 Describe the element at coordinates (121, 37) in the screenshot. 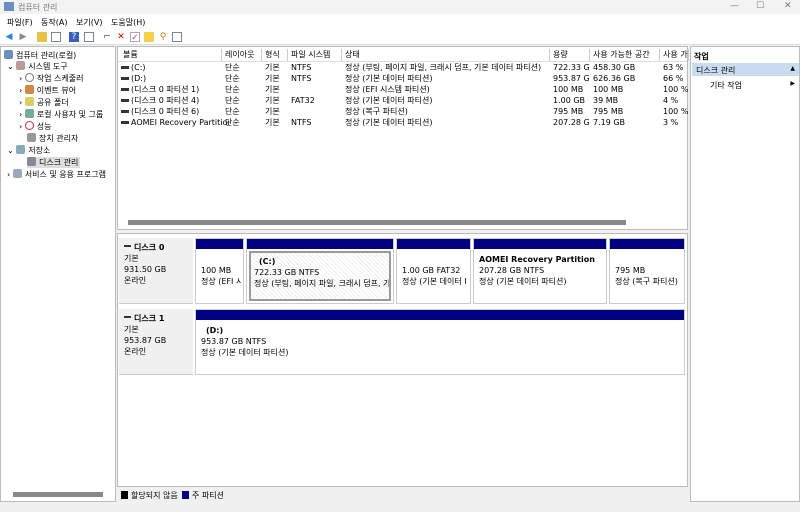

I see `delete-icon: ✕` at that location.